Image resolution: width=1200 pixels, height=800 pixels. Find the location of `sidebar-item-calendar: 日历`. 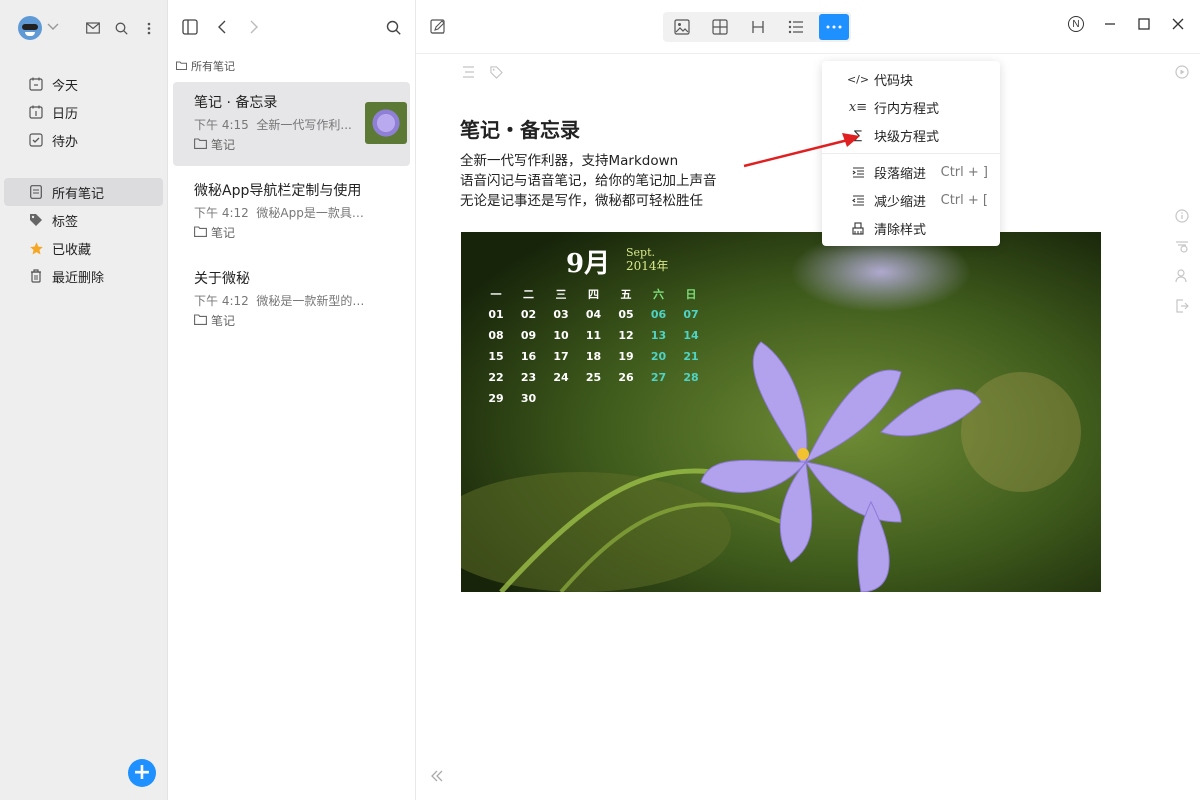

sidebar-item-calendar: 日历 is located at coordinates (83, 112).